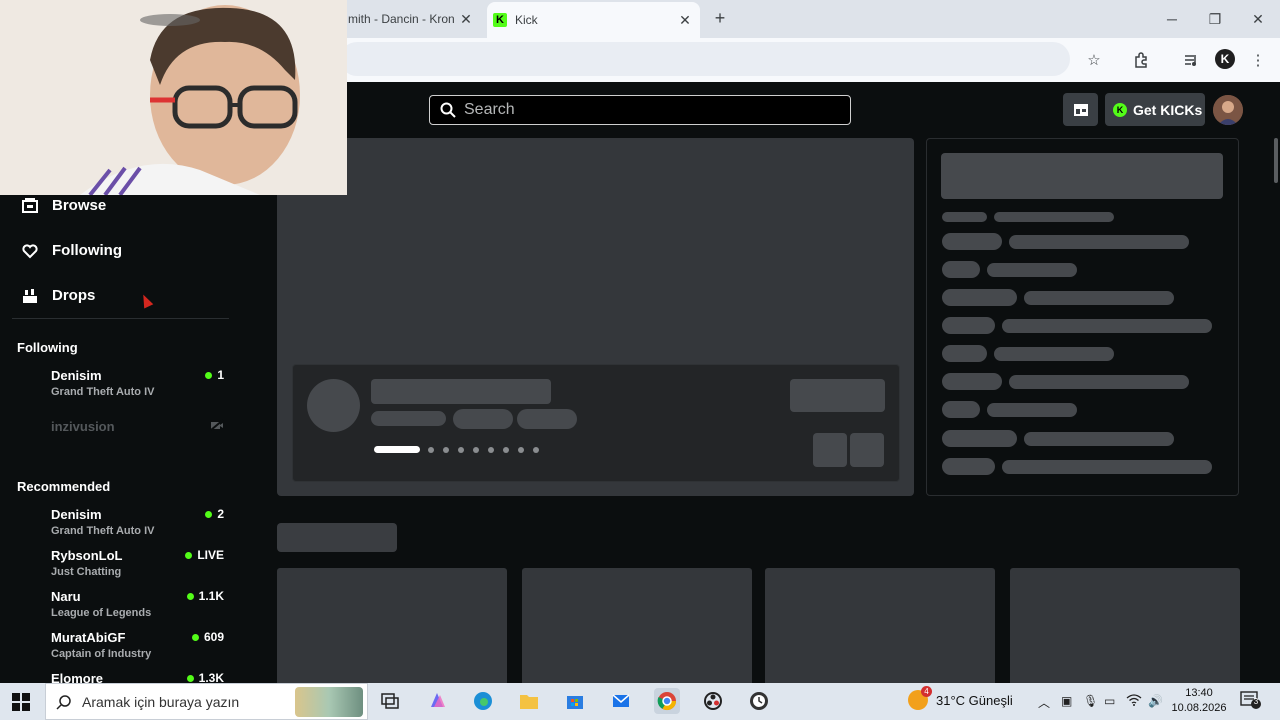 The height and width of the screenshot is (720, 1280). What do you see at coordinates (926, 691) in the screenshot?
I see `weather-badge: 4` at bounding box center [926, 691].